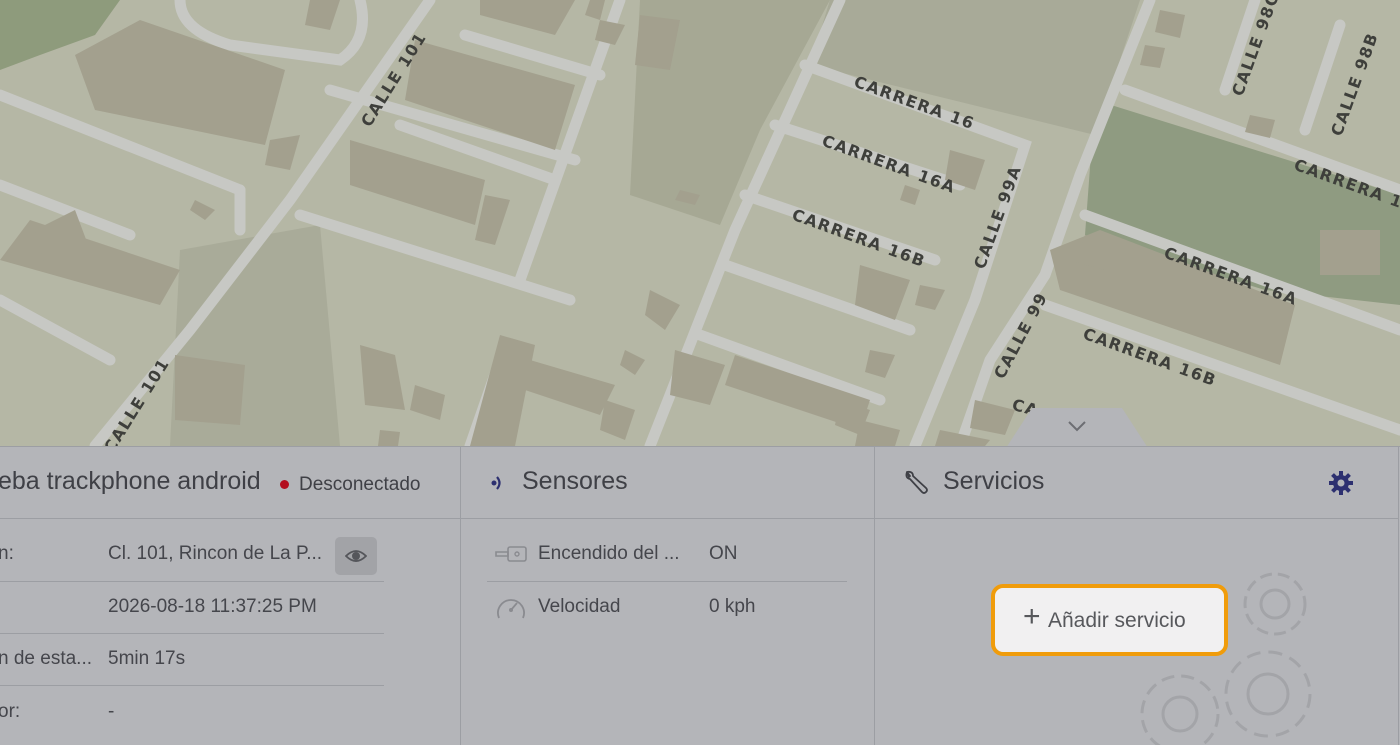 The width and height of the screenshot is (1400, 745). What do you see at coordinates (496, 483) in the screenshot?
I see `sensor-signal-icon` at bounding box center [496, 483].